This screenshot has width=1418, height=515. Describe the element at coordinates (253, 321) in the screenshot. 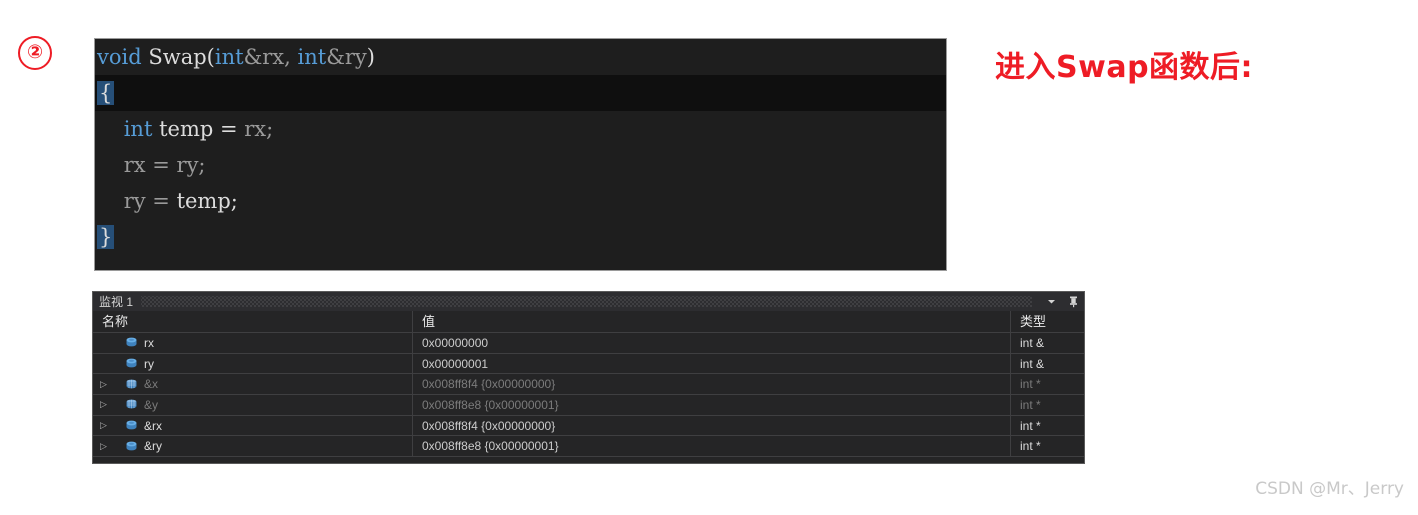

I see `column-header-name: 名称` at that location.